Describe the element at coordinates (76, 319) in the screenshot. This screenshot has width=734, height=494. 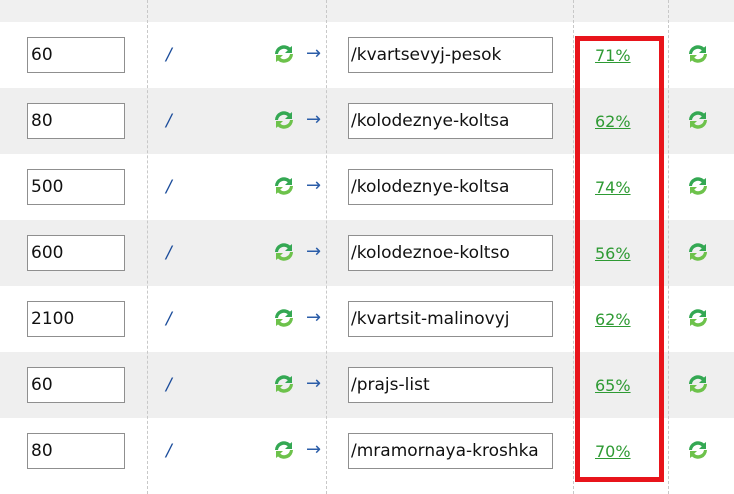
I see `quantity-input: 2100` at that location.